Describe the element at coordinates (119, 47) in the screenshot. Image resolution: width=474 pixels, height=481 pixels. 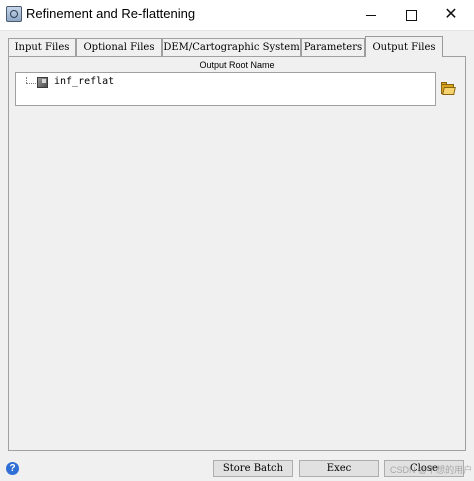
I see `tab-optional-files: Optional Files` at that location.